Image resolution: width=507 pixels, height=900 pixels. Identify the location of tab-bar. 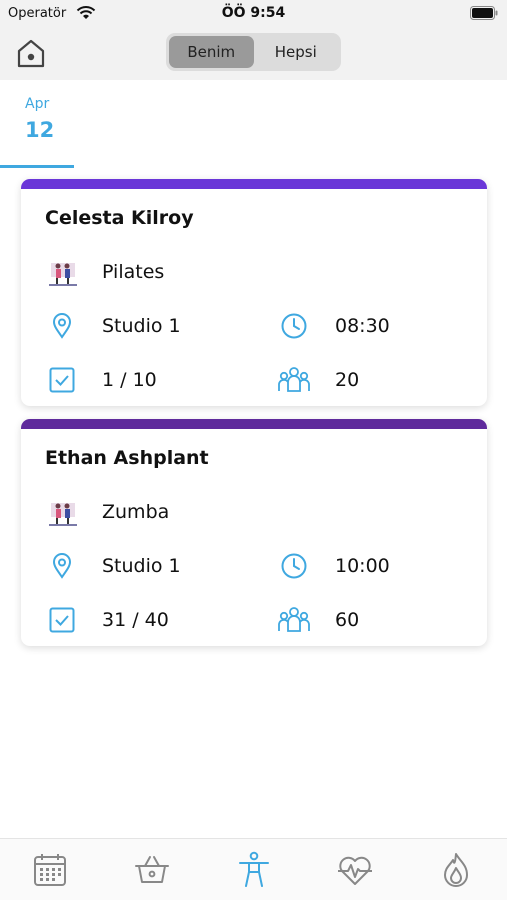
(253, 869).